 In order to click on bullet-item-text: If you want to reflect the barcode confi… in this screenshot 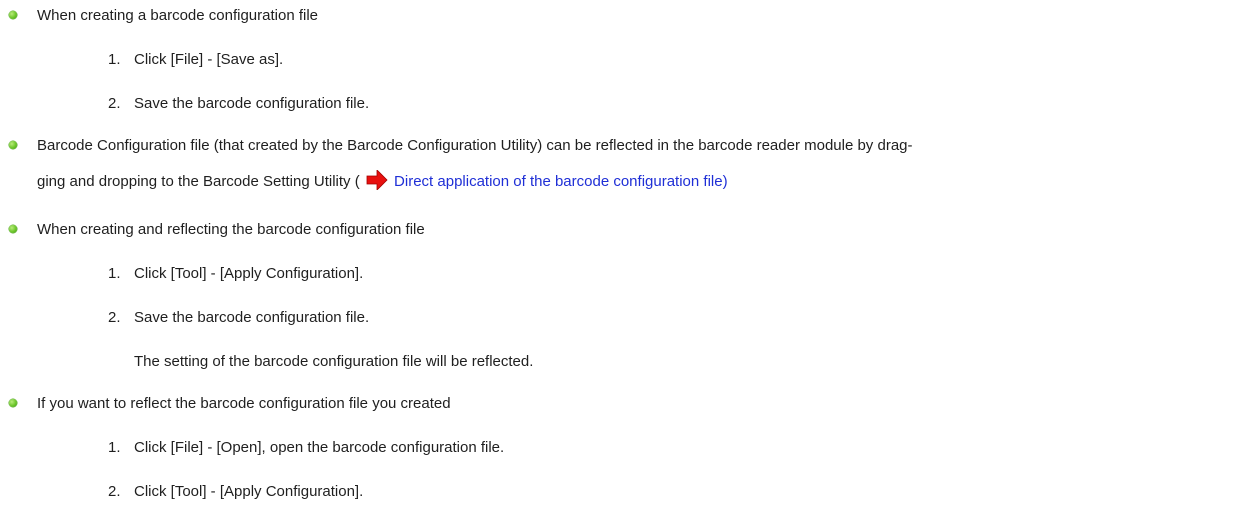, I will do `click(244, 403)`.